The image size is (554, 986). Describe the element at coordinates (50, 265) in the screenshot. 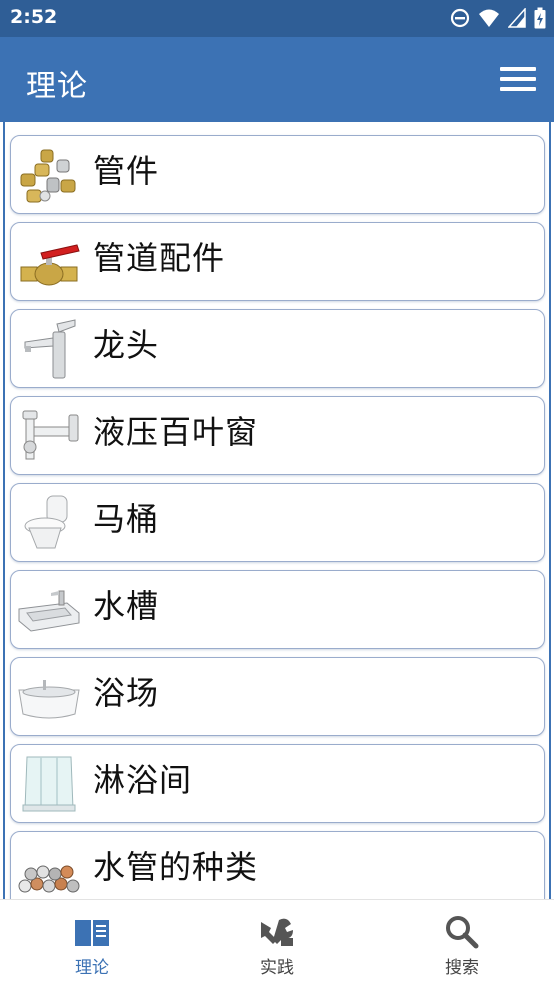

I see `ball-valve-image` at that location.